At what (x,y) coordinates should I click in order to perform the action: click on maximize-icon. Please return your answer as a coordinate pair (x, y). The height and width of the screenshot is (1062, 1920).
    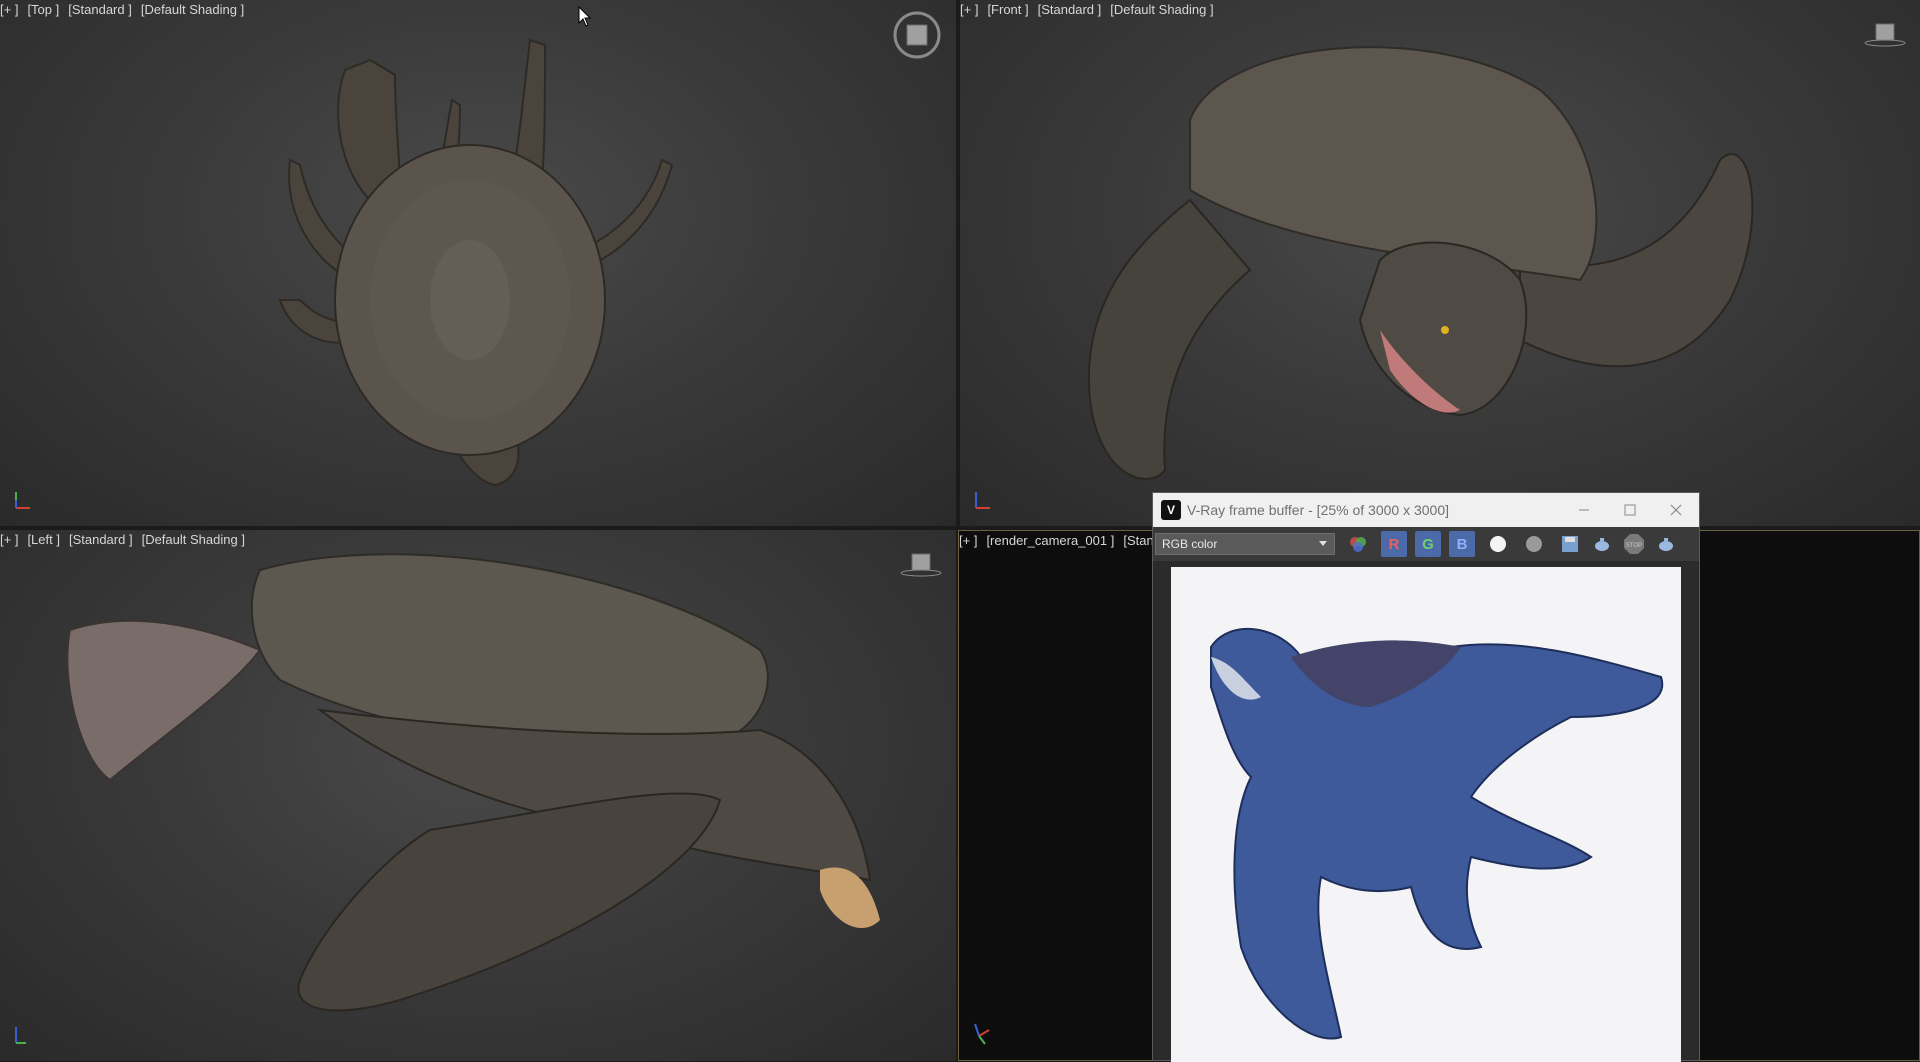
    Looking at the image, I should click on (1630, 510).